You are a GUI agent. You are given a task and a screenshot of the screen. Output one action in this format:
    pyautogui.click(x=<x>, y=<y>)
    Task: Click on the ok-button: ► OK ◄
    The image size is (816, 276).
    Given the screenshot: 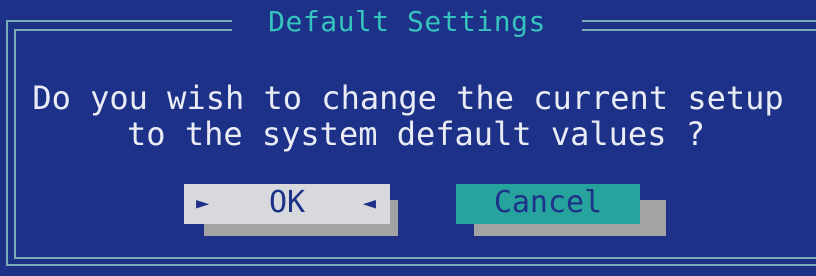 What is the action you would take?
    pyautogui.click(x=287, y=204)
    